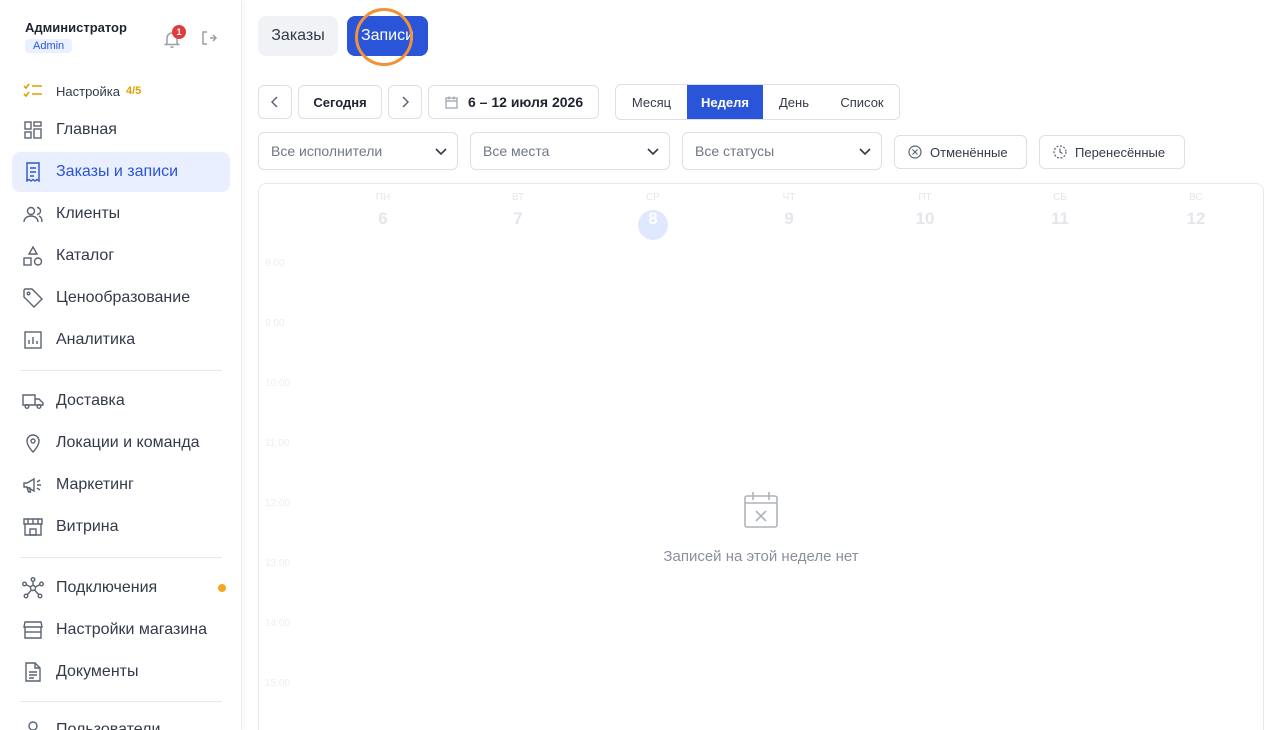  What do you see at coordinates (570, 151) in the screenshot?
I see `places-select: Все места` at bounding box center [570, 151].